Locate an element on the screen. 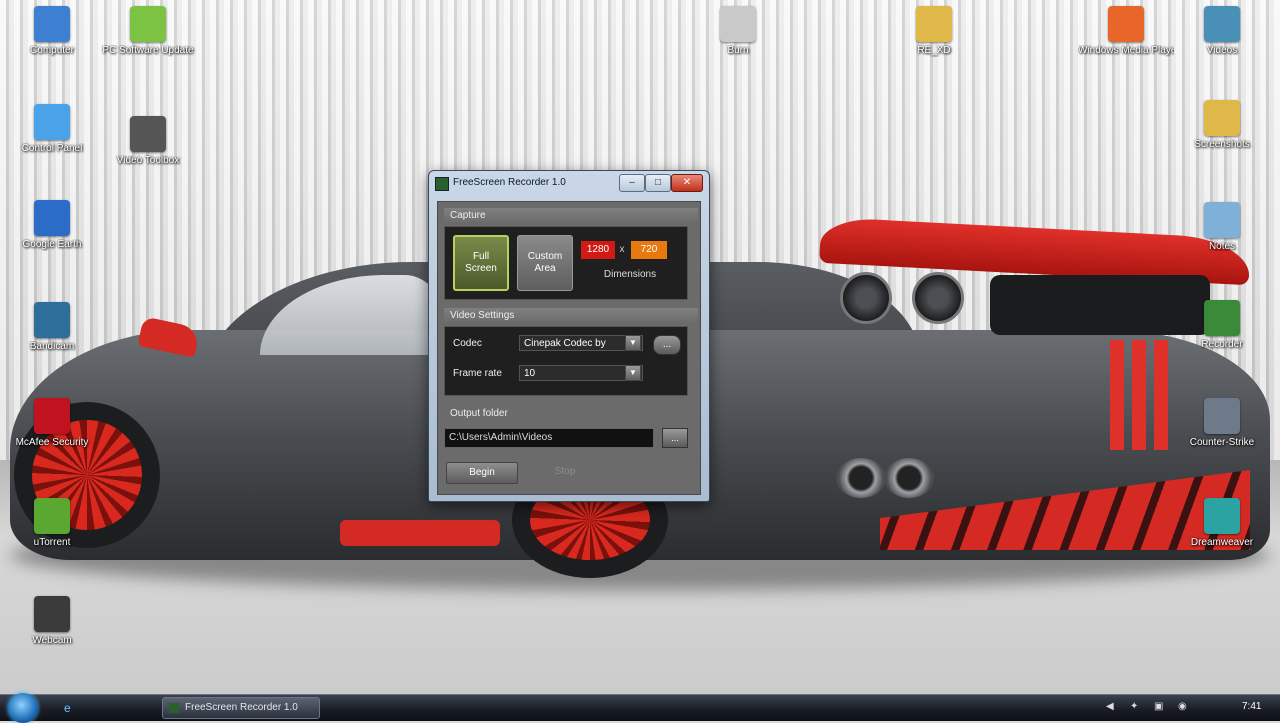 The width and height of the screenshot is (1280, 723). window-titlebar: FreeScreen Recorder 1.0 – □ ✕ is located at coordinates (569, 183).